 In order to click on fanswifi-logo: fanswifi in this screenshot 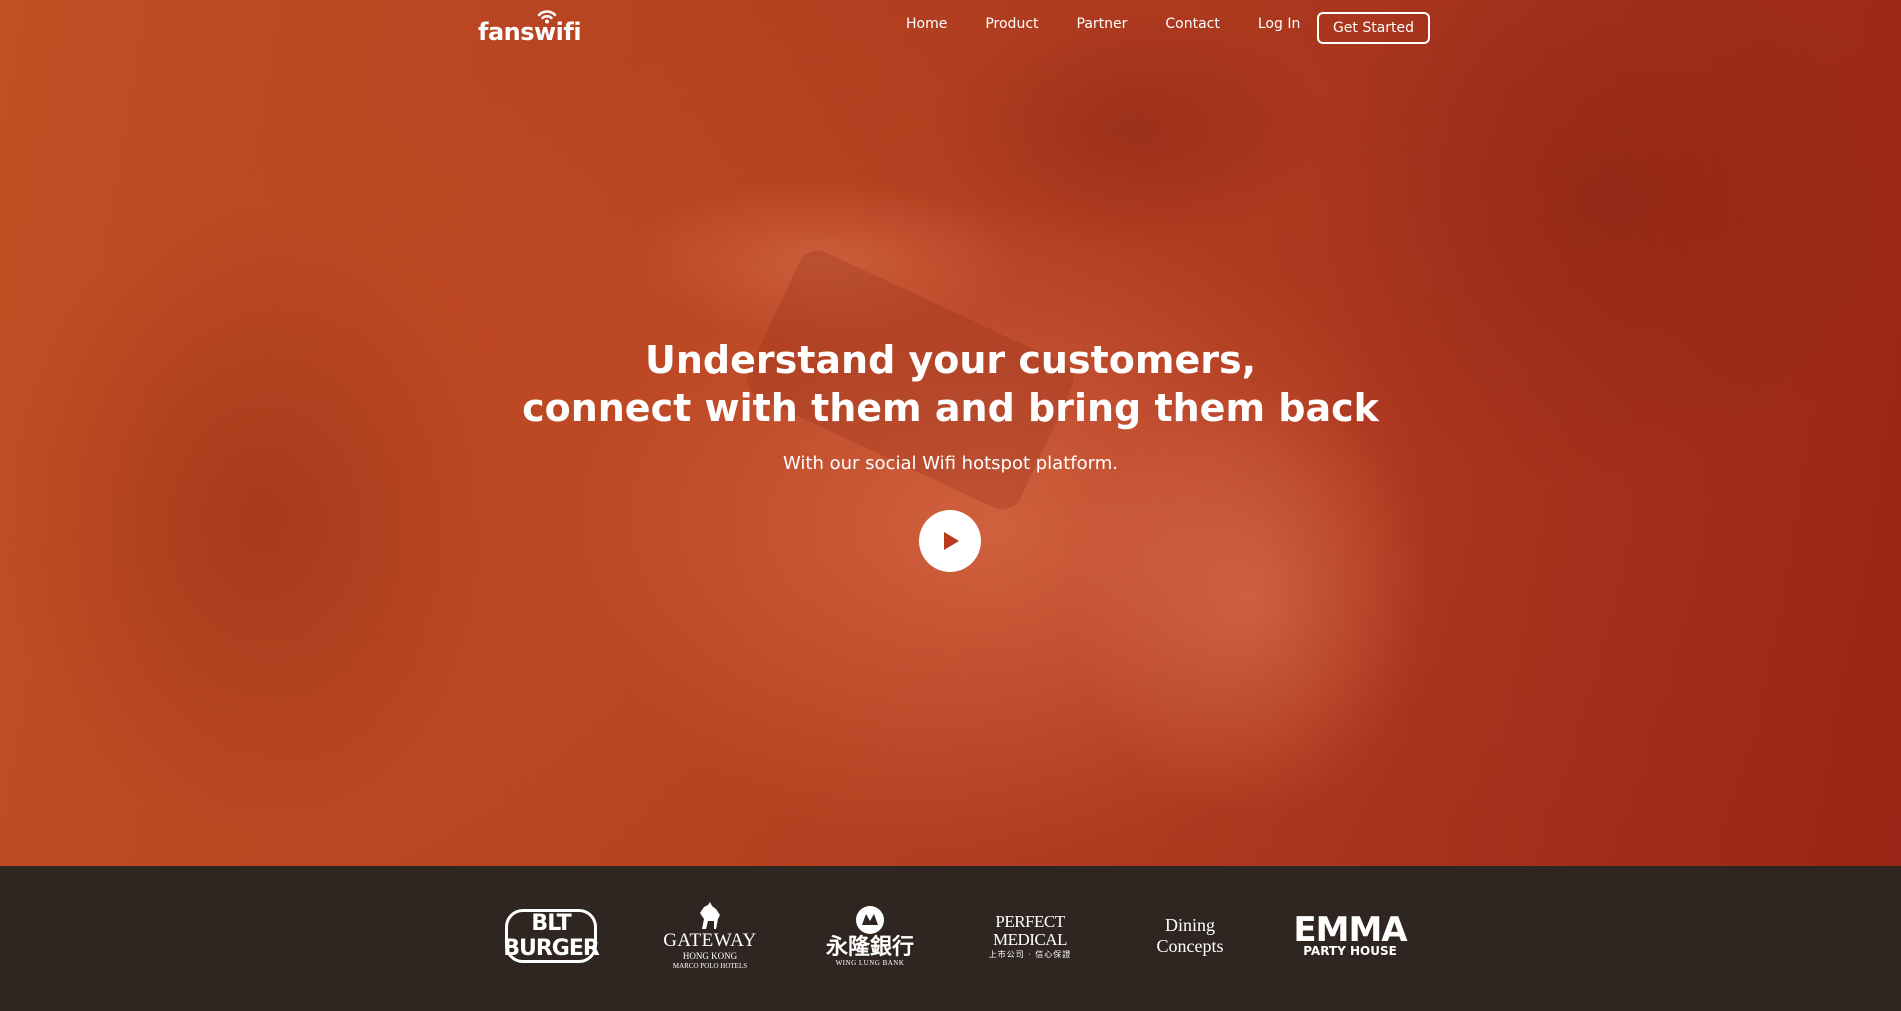, I will do `click(530, 28)`.